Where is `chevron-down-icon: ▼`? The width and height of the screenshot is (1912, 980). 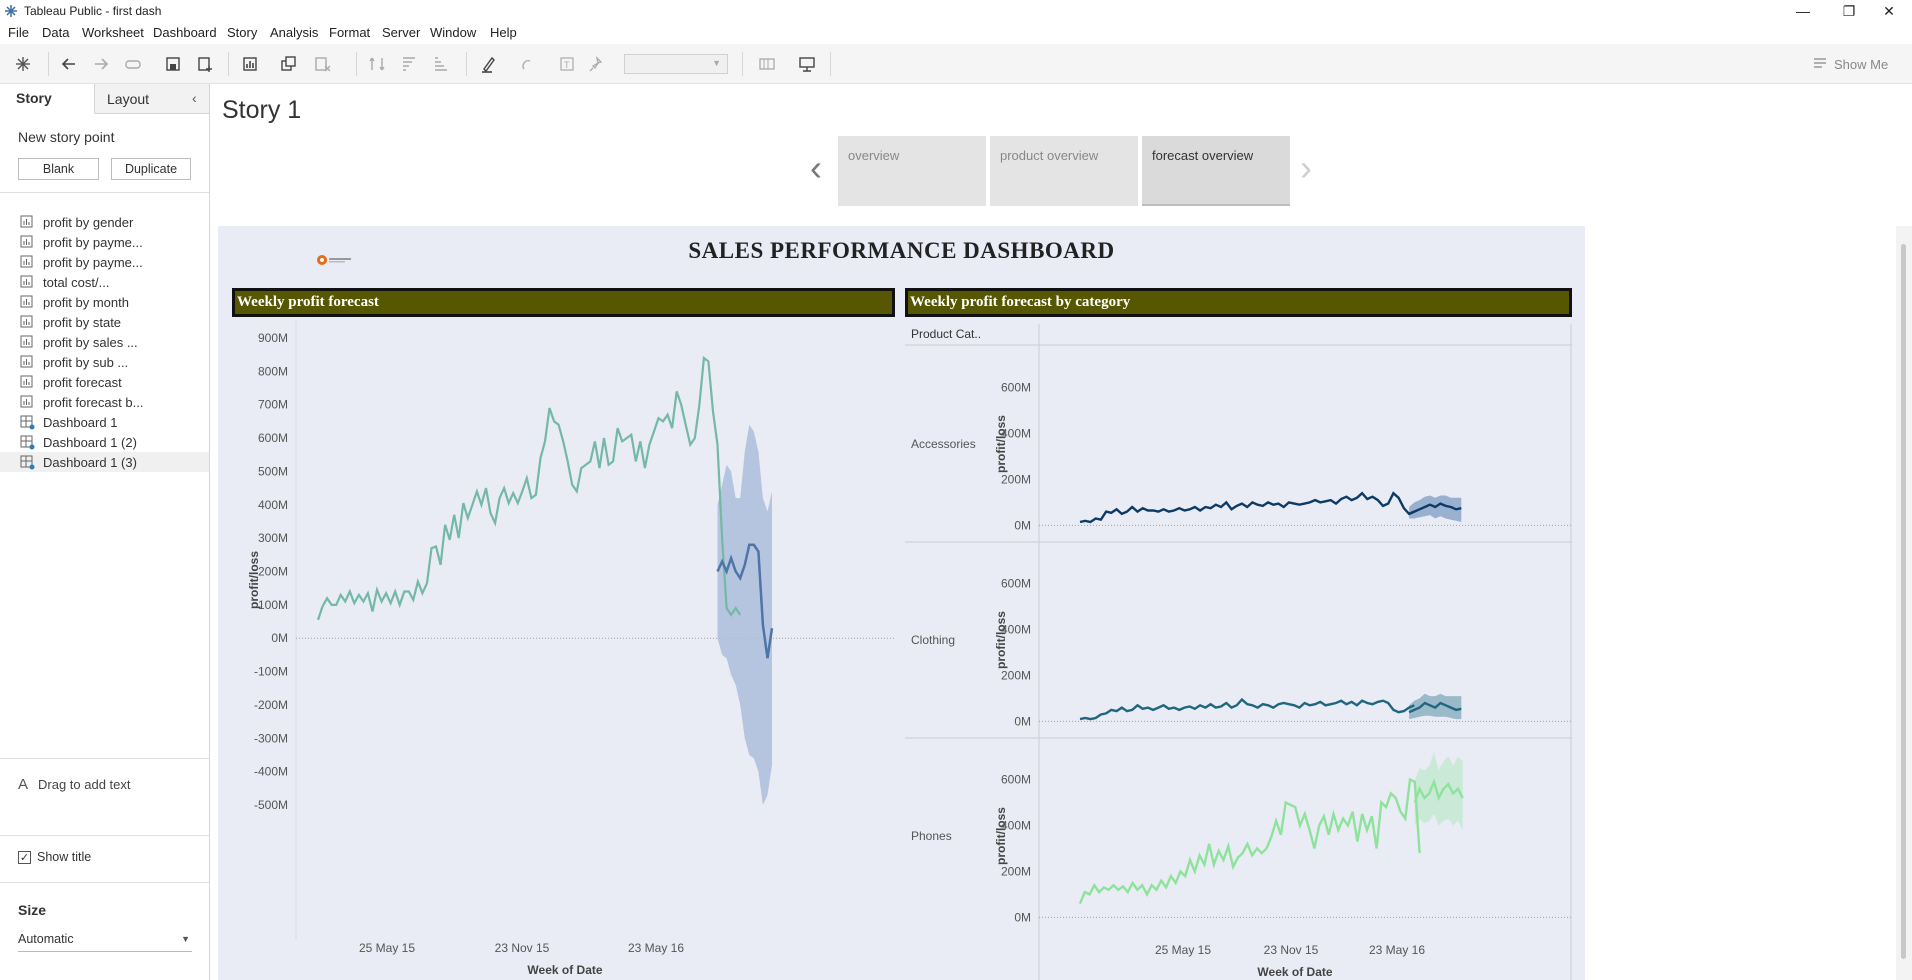
chevron-down-icon: ▼ is located at coordinates (716, 63).